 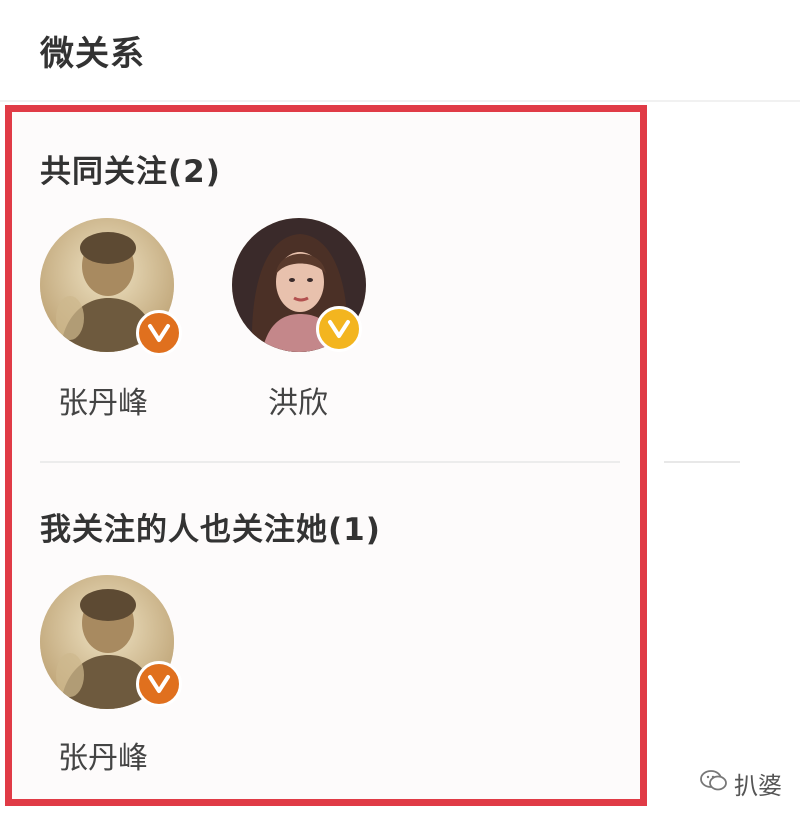 What do you see at coordinates (400, 101) in the screenshot?
I see `header-divider` at bounding box center [400, 101].